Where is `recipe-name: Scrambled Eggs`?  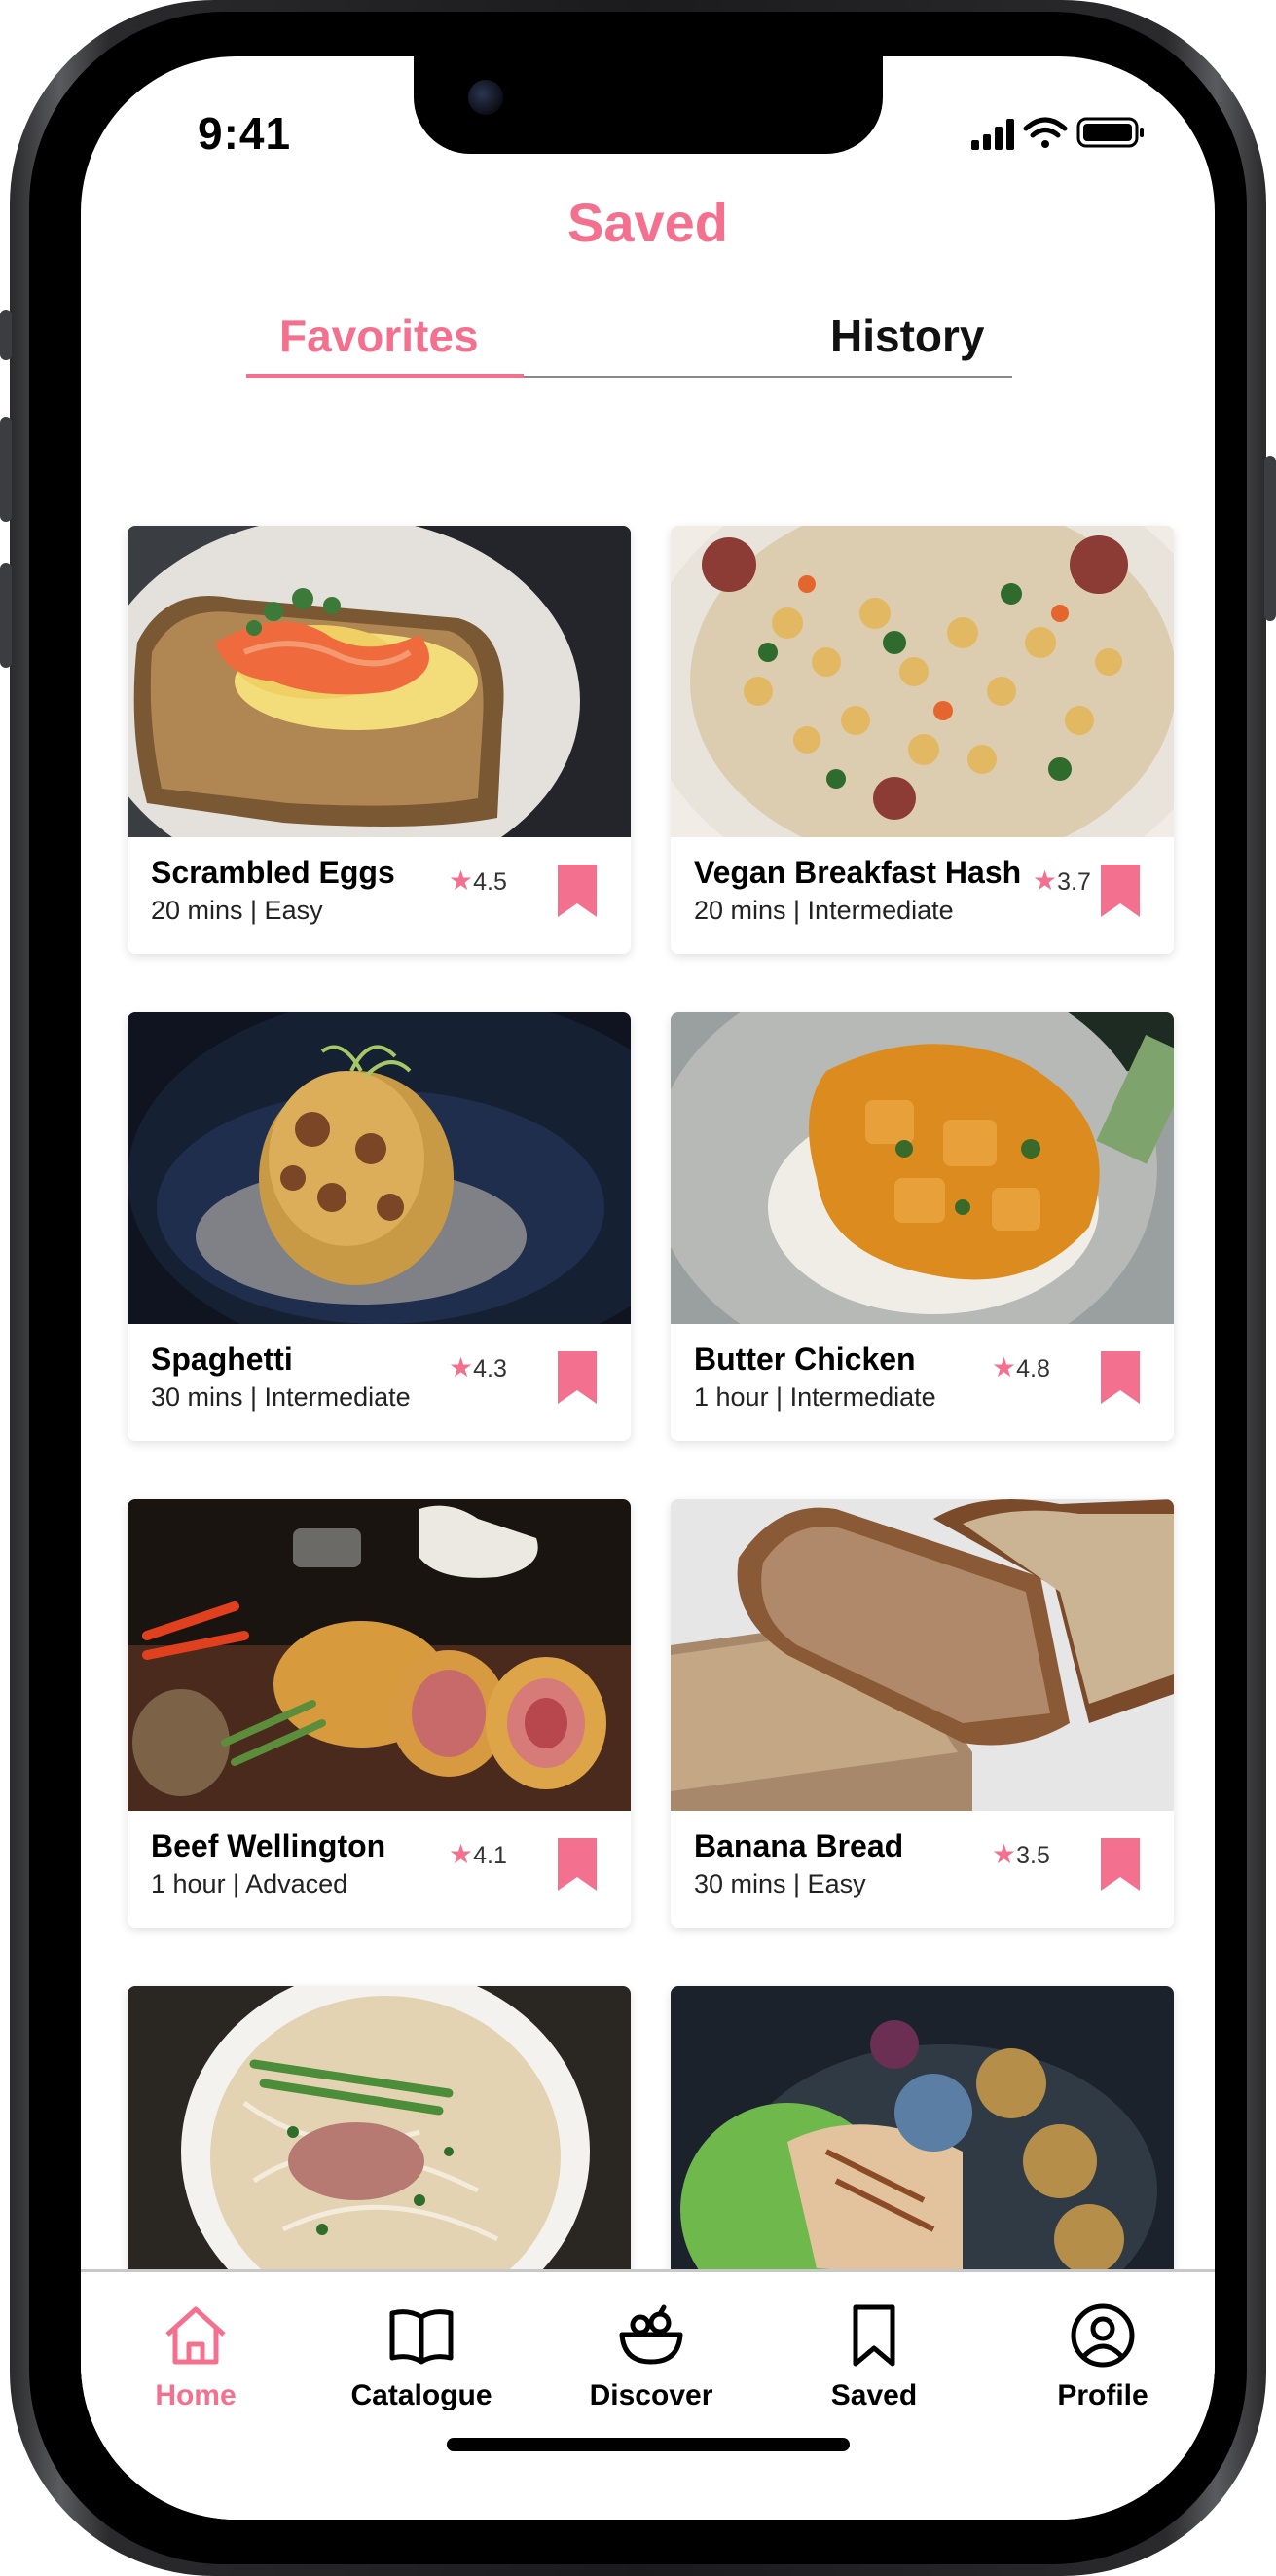 recipe-name: Scrambled Eggs is located at coordinates (273, 872).